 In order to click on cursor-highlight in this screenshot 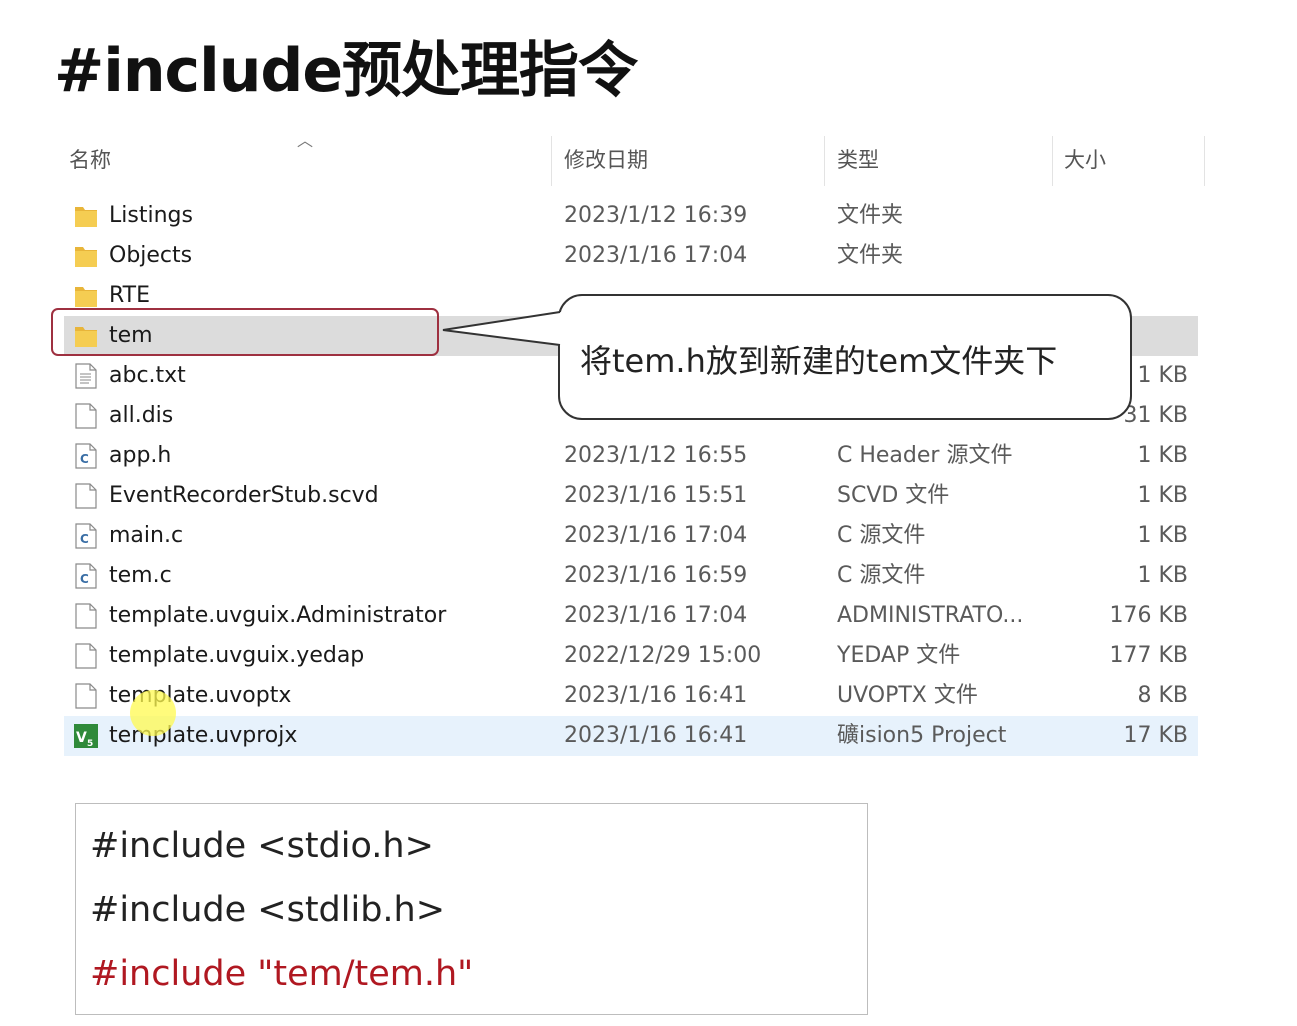, I will do `click(153, 713)`.